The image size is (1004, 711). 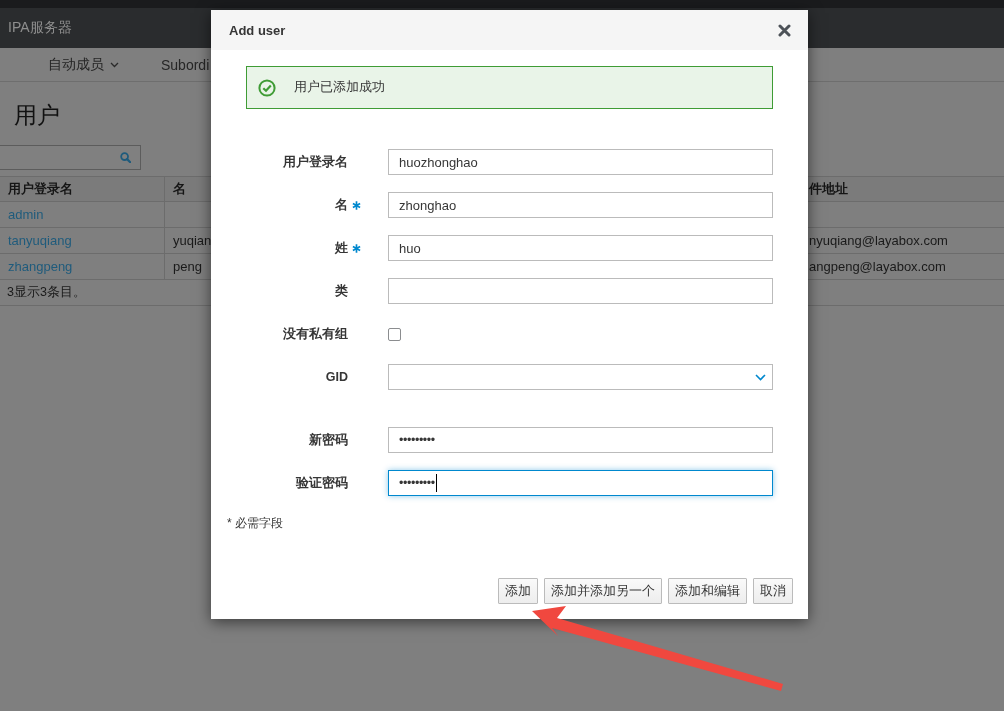 I want to click on nav-item: Subordi, so click(x=185, y=64).